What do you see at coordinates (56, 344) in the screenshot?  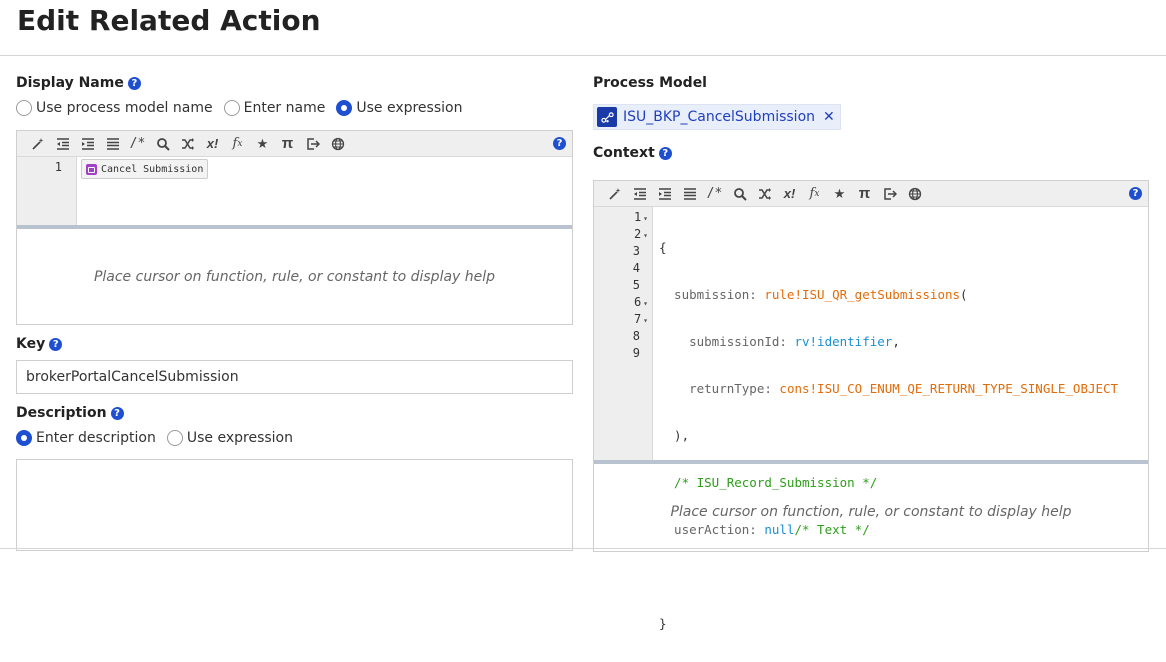 I see `key-help-icon: ?` at bounding box center [56, 344].